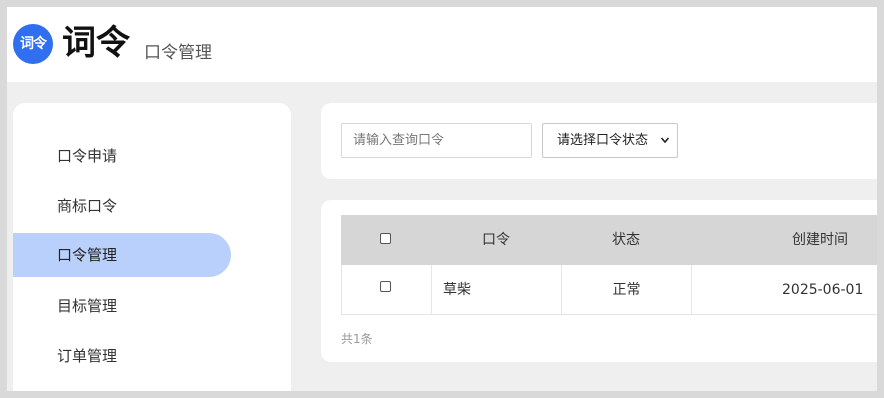 Image resolution: width=884 pixels, height=398 pixels. What do you see at coordinates (665, 140) in the screenshot?
I see `chevron-down-icon` at bounding box center [665, 140].